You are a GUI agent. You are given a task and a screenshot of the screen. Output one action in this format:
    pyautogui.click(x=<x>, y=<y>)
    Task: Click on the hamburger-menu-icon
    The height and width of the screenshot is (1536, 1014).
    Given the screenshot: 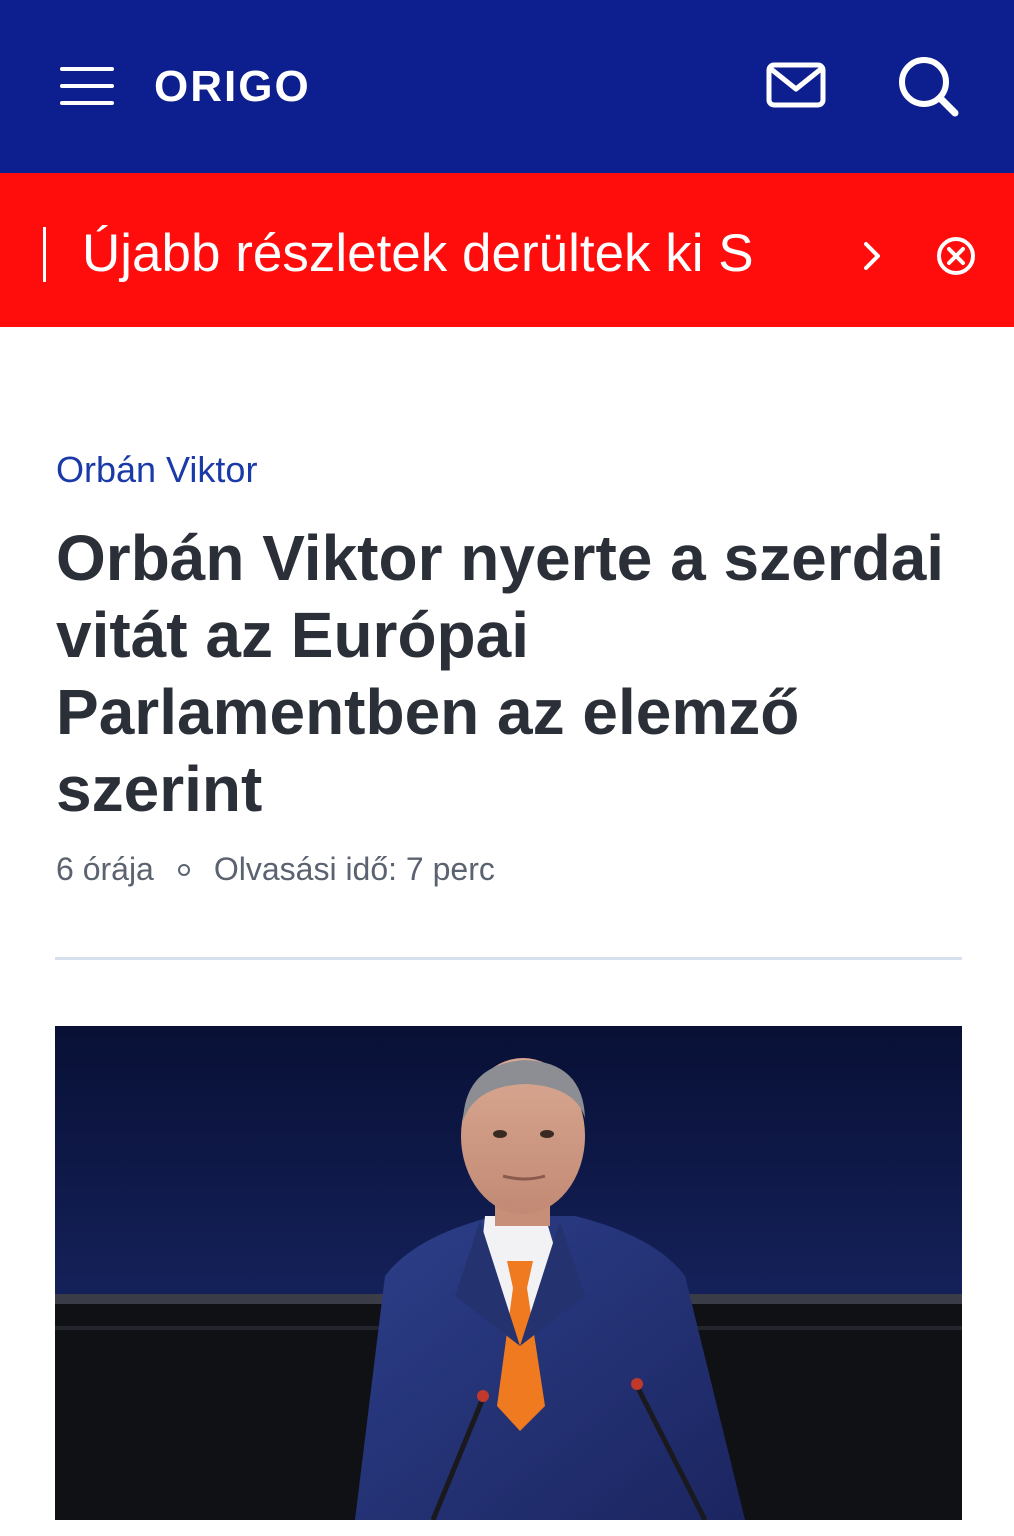 What is the action you would take?
    pyautogui.click(x=88, y=87)
    